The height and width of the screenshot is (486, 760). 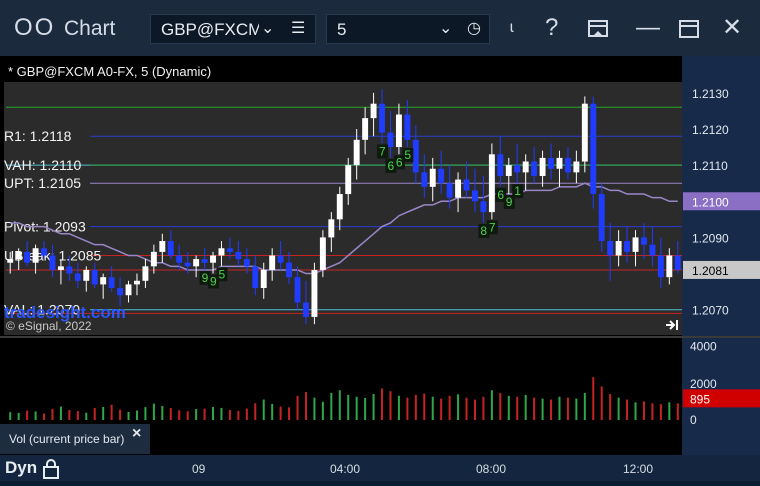 What do you see at coordinates (341, 29) in the screenshot?
I see `interval-input: 5` at bounding box center [341, 29].